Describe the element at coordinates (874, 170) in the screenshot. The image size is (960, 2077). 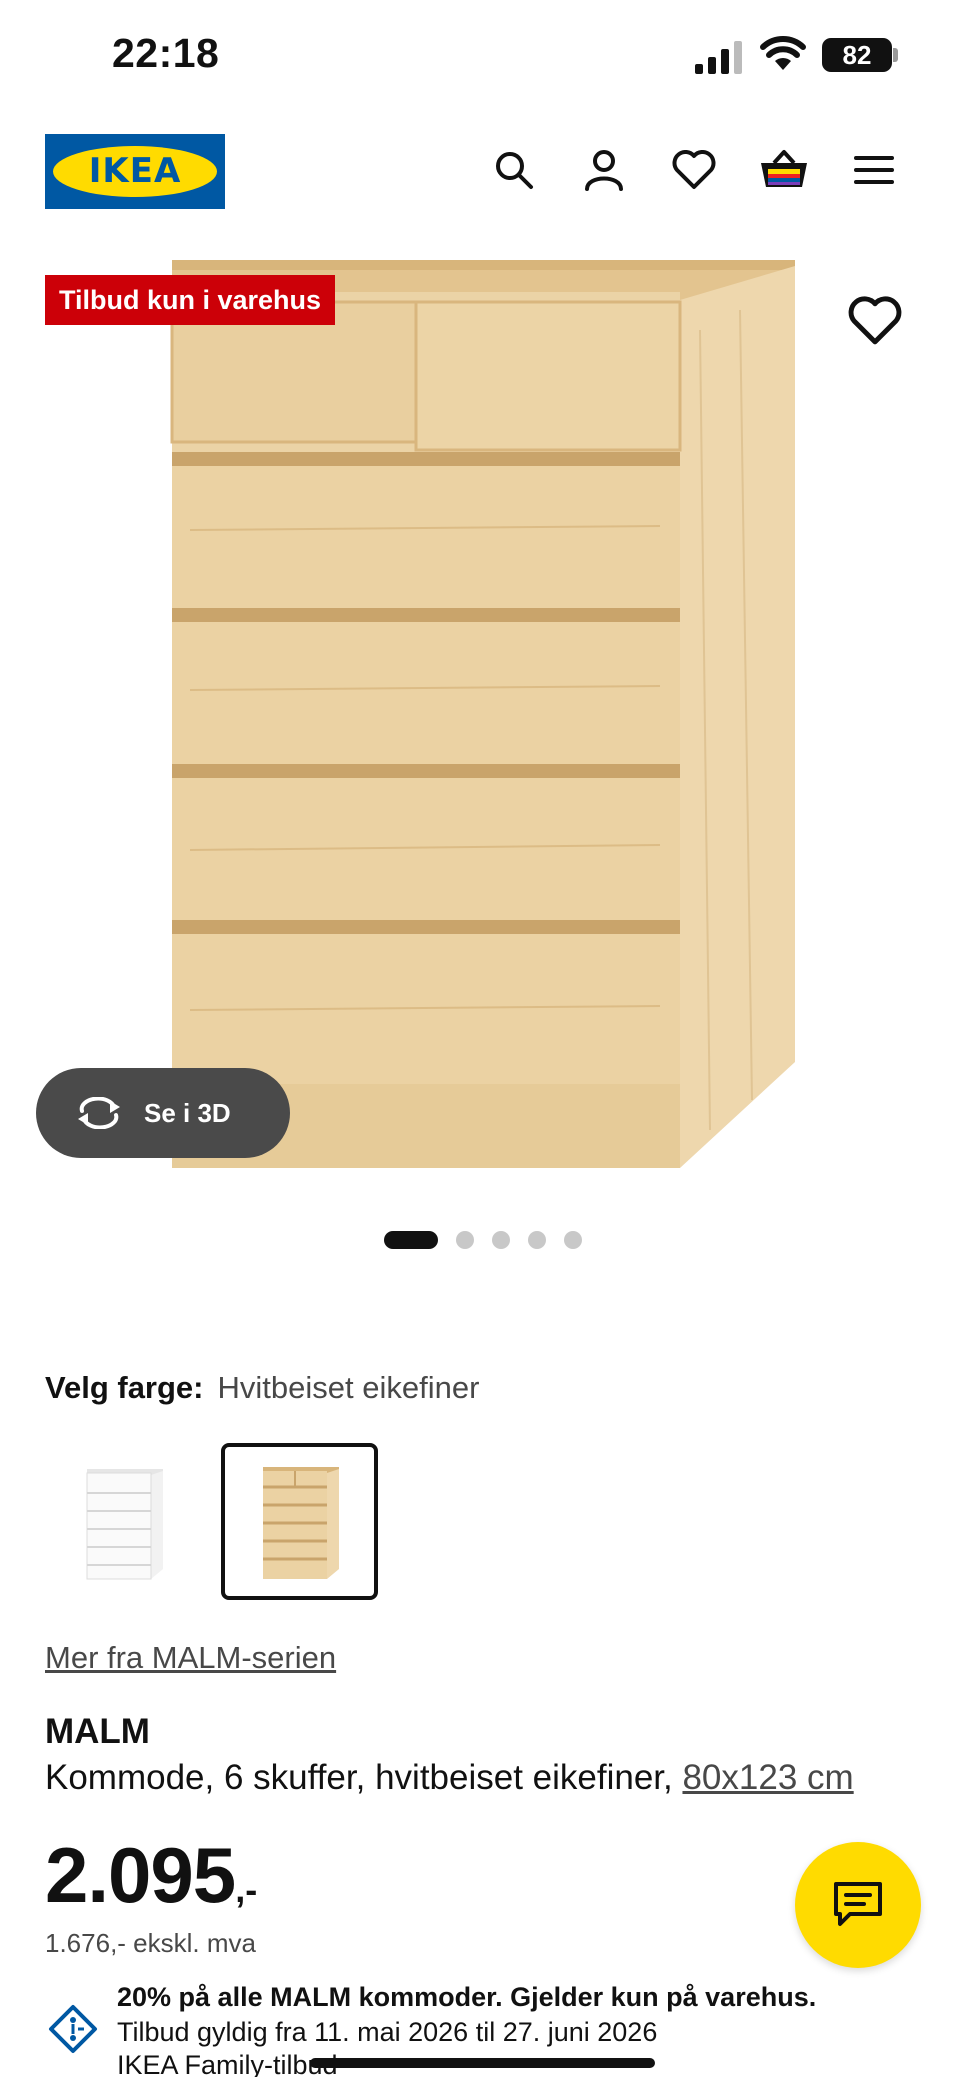
I see `menu-icon` at that location.